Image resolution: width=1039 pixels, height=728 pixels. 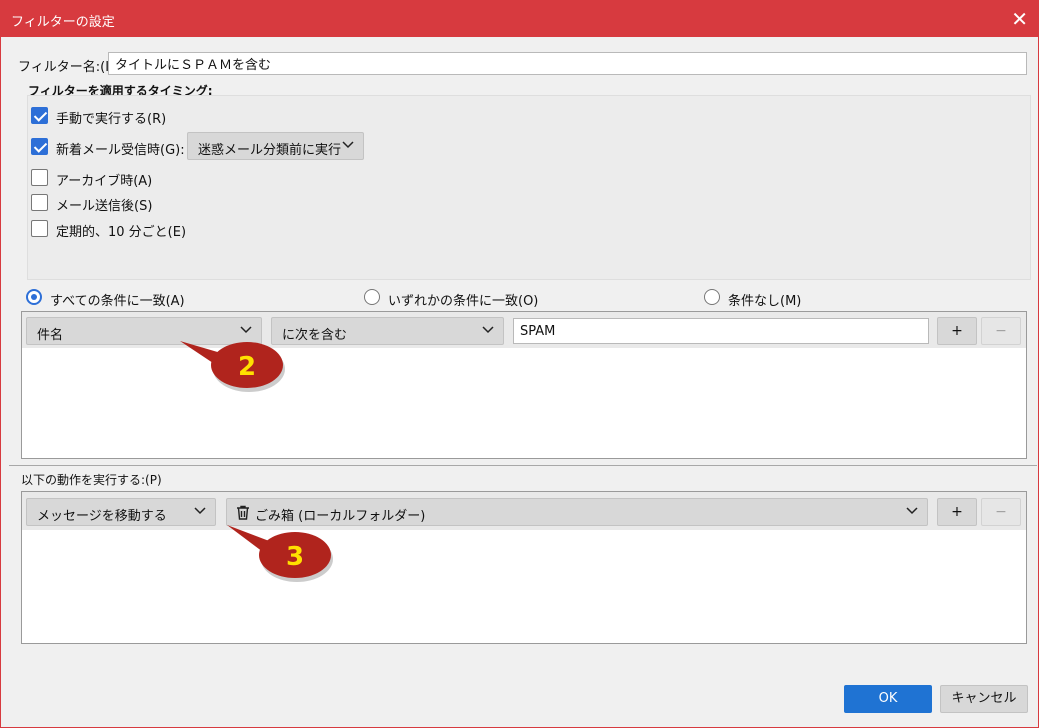 I want to click on incoming-mode-value: 迷惑メール分類前に実行, so click(x=270, y=150).